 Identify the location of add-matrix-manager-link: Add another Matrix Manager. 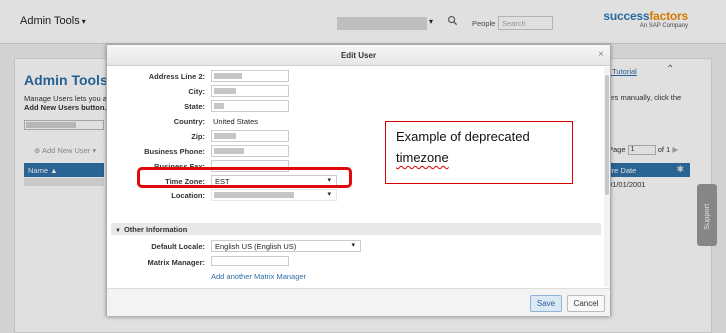
(258, 276).